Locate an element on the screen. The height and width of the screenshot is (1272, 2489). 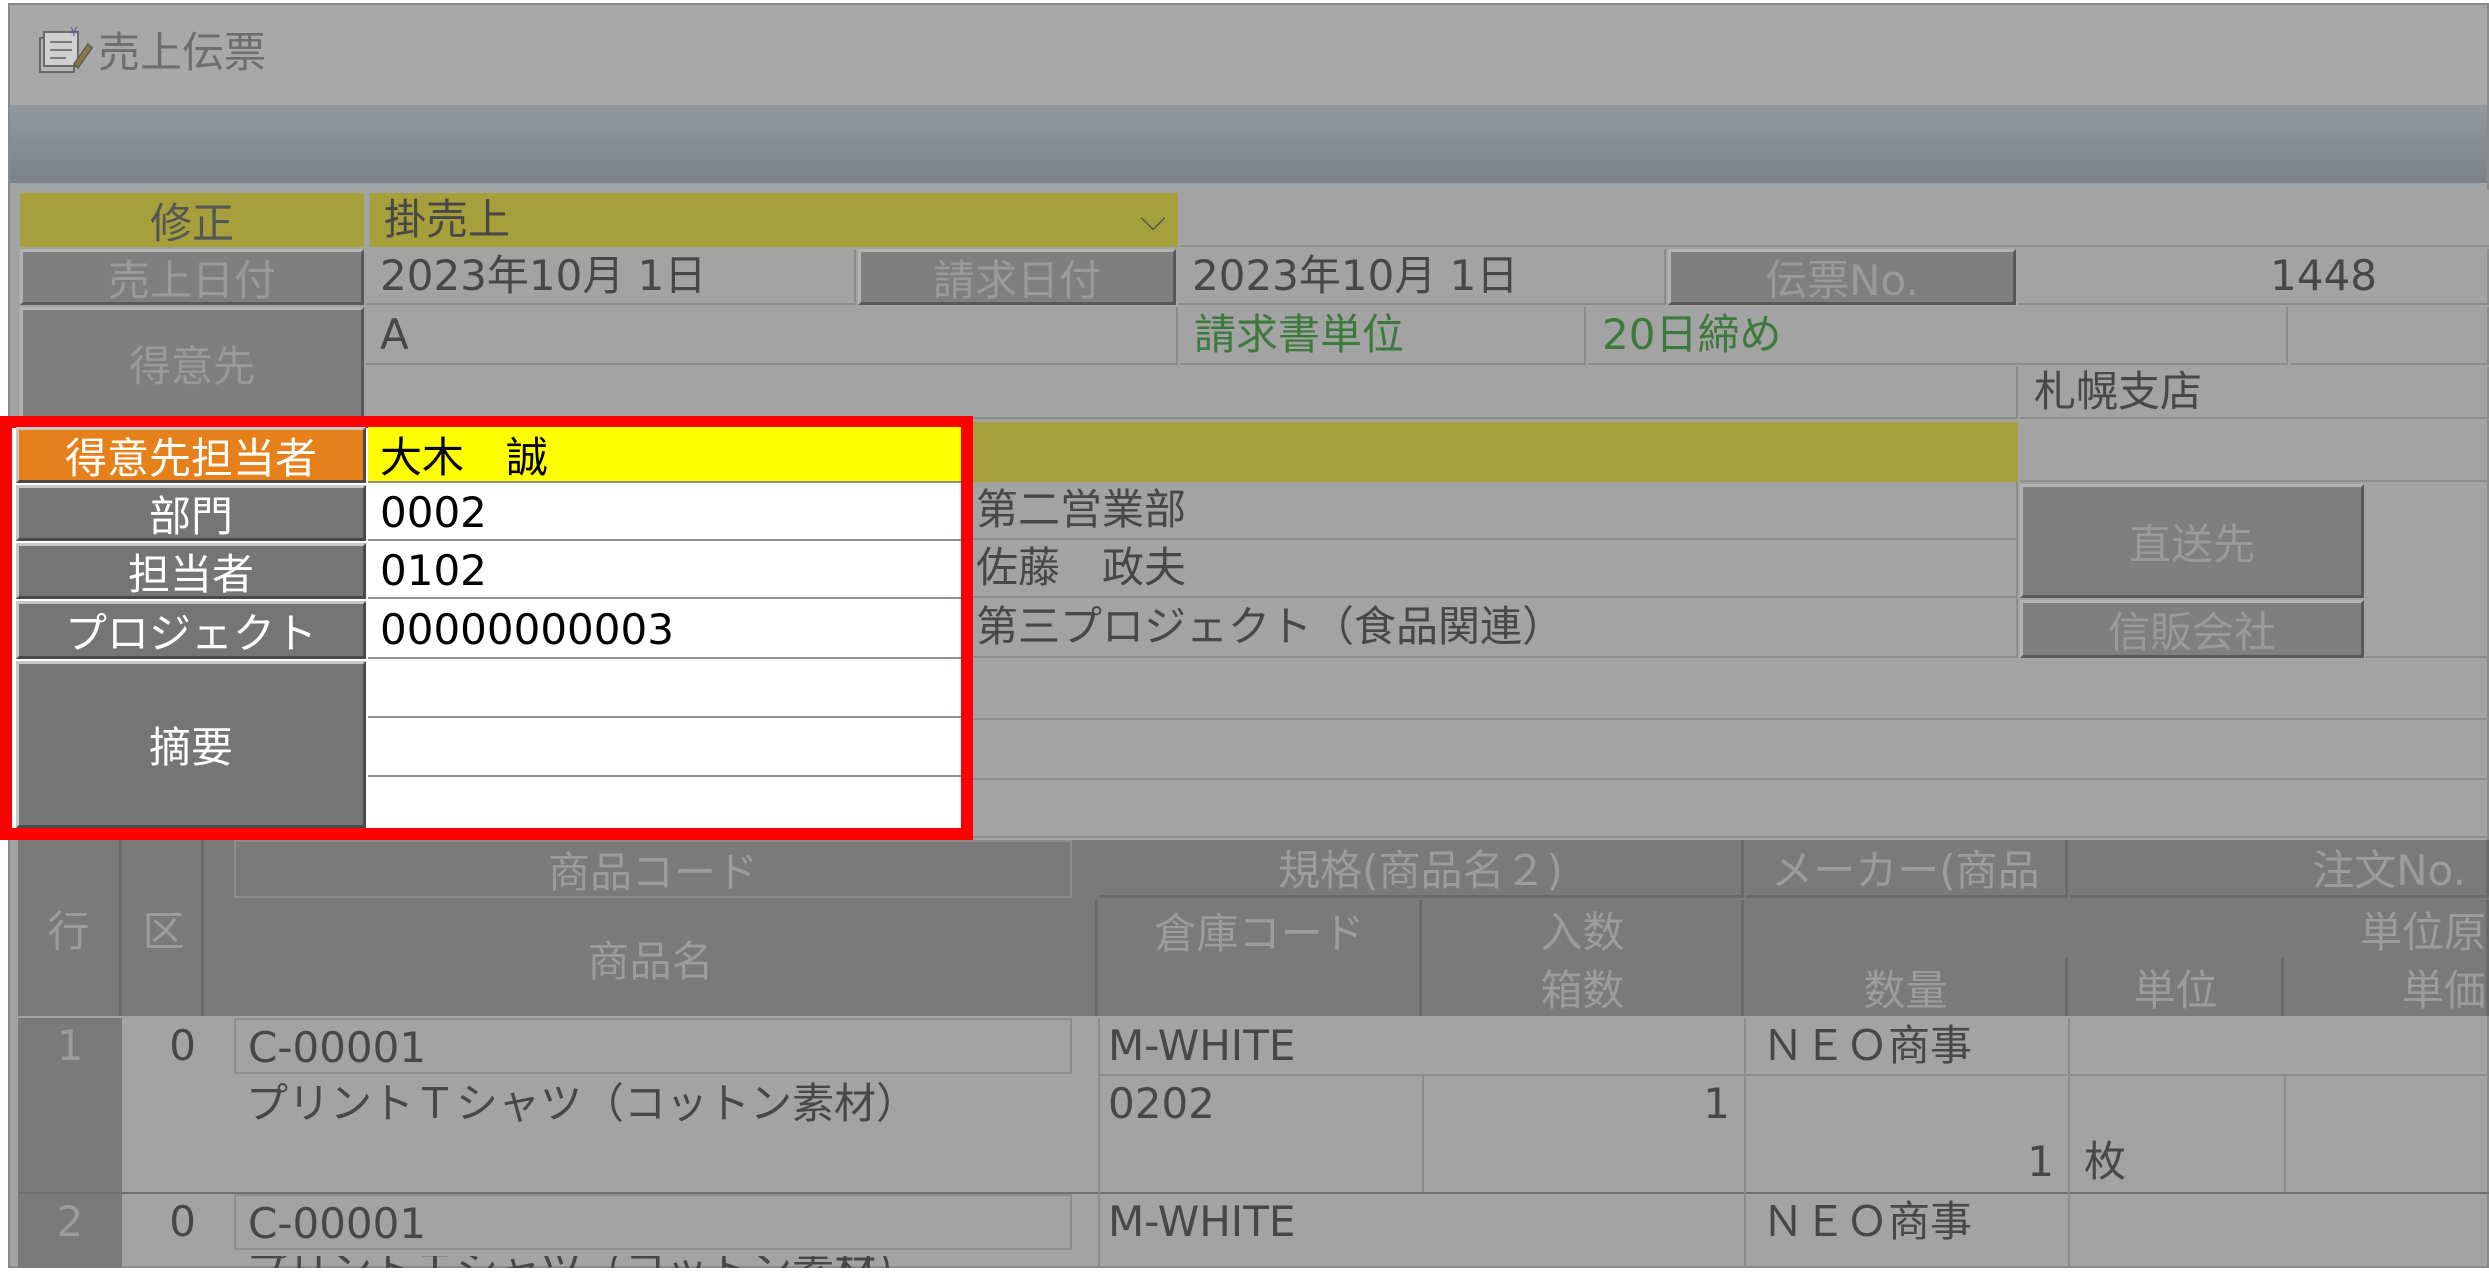
col-maker-header: メーカー(商品 is located at coordinates (1907, 869).